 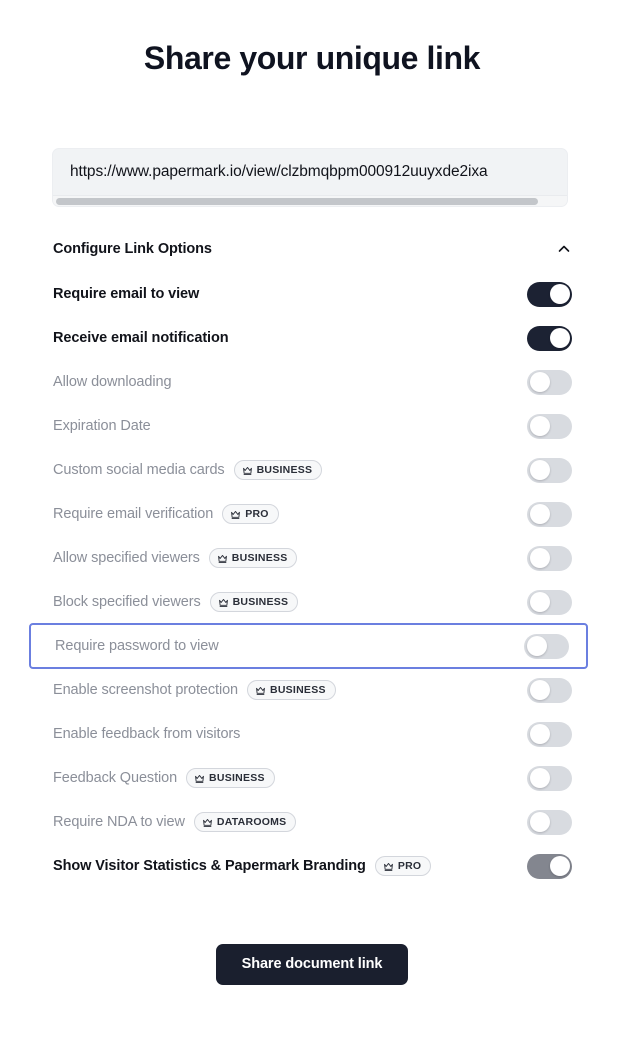 I want to click on plan-badge-label: DATAROOMS, so click(x=251, y=822).